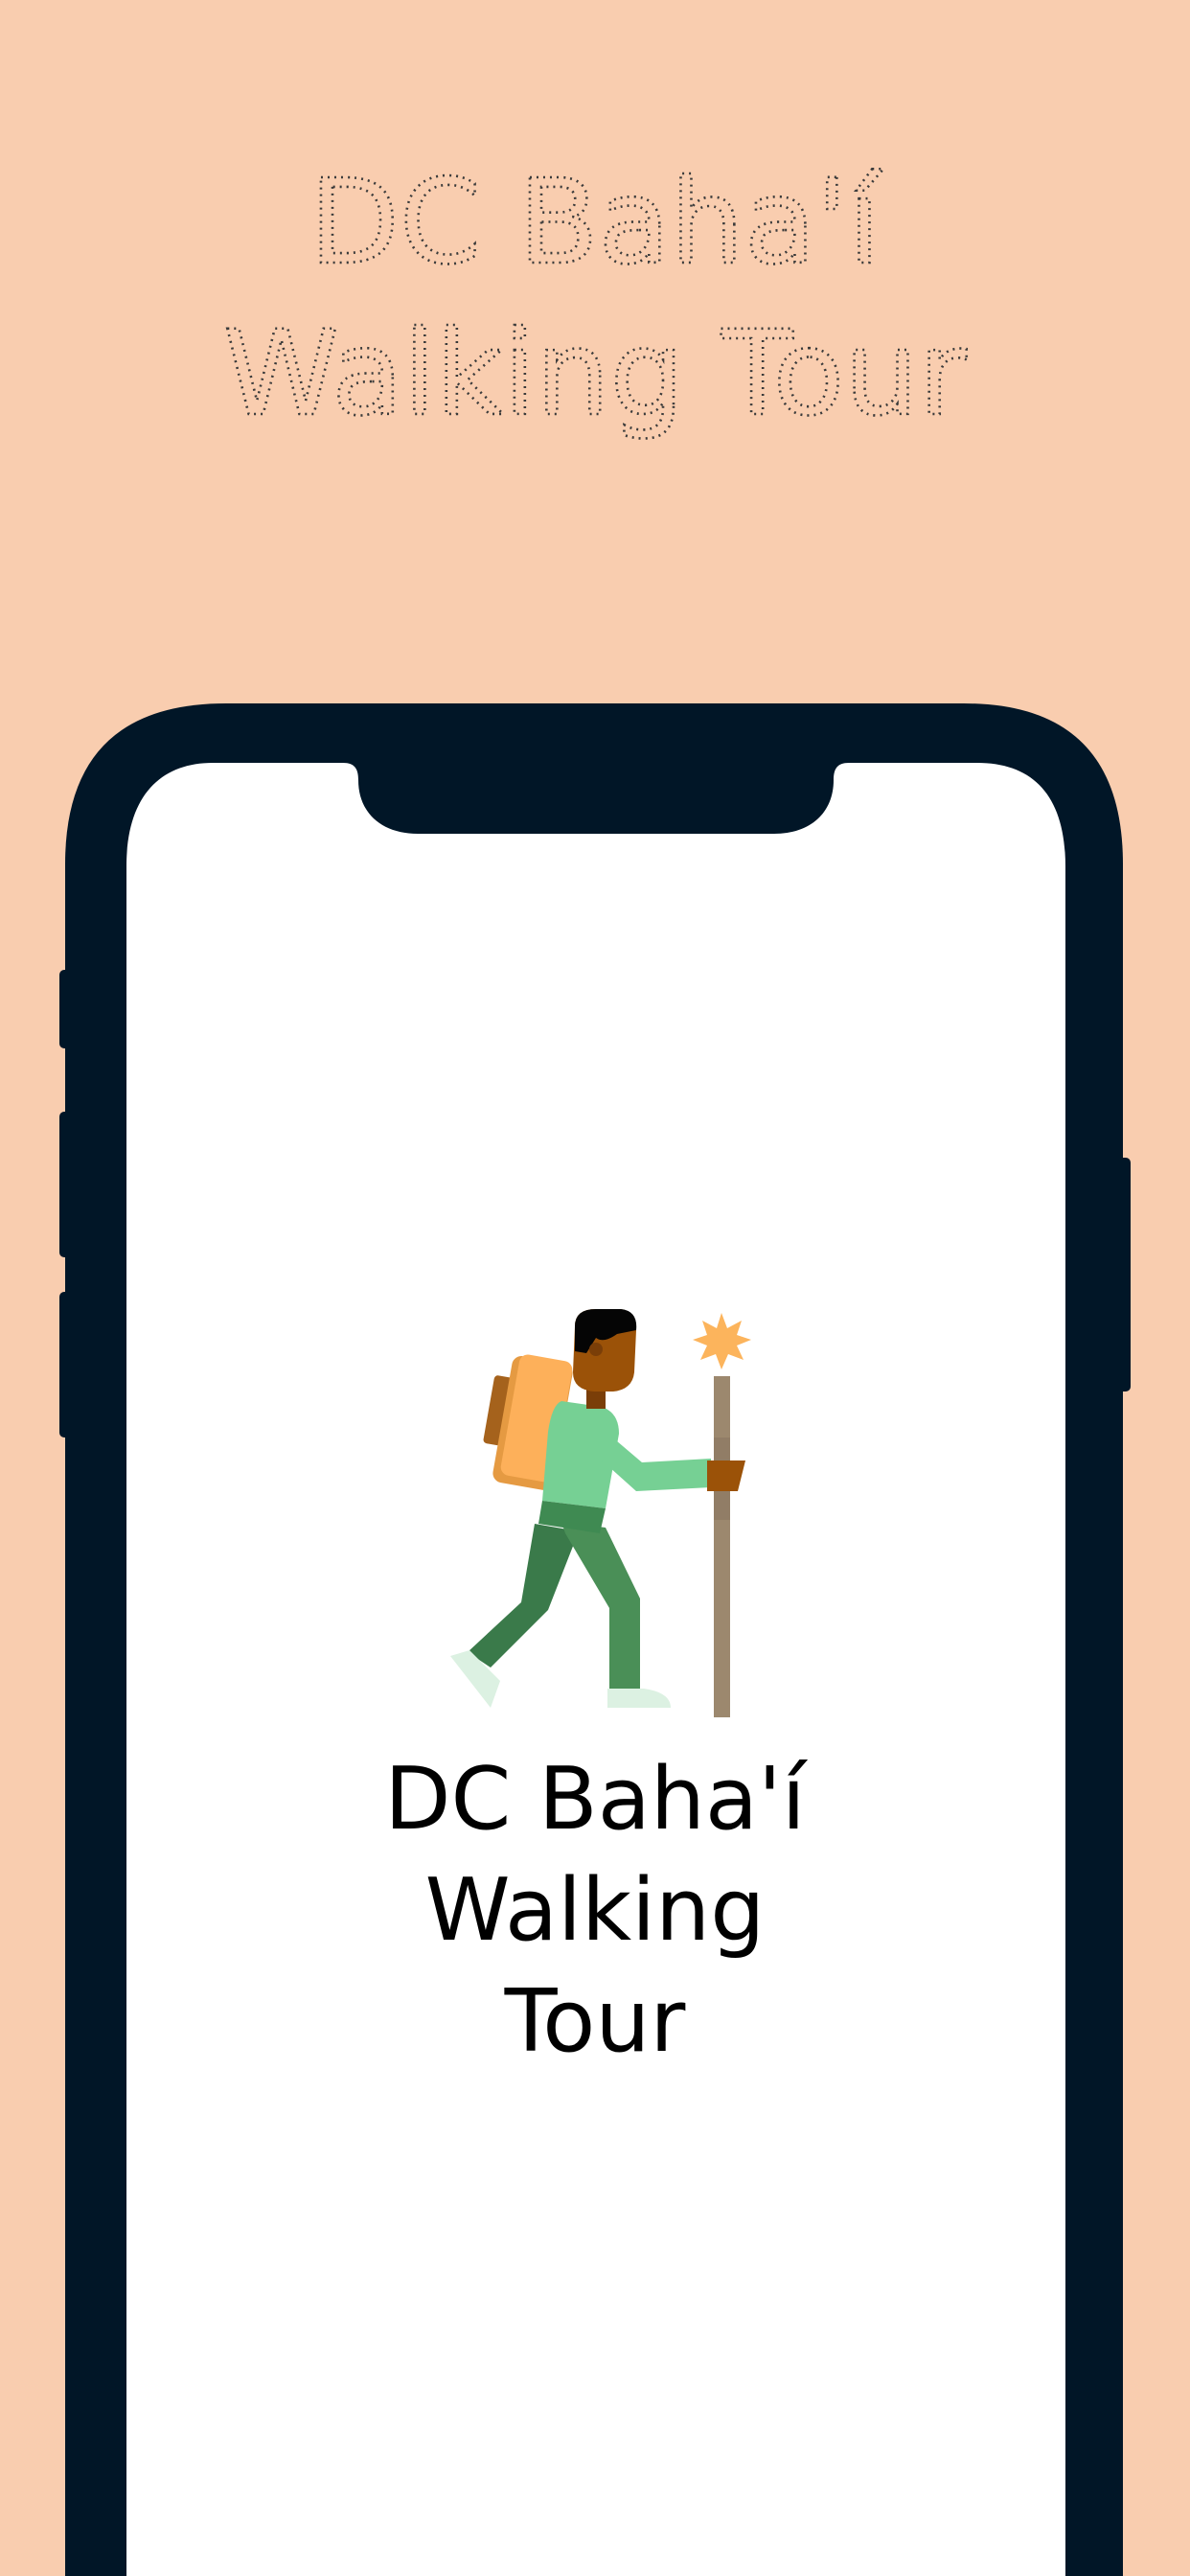  I want to click on splash-title: DC Baha'í Walking Tour, so click(595, 1911).